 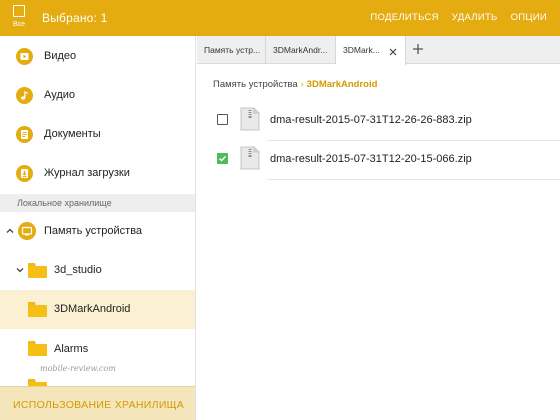 I want to click on storage-usage-button: ИСПОЛЬЗОВАНИЕ ХРАНИЛИЩА, so click(x=97, y=403).